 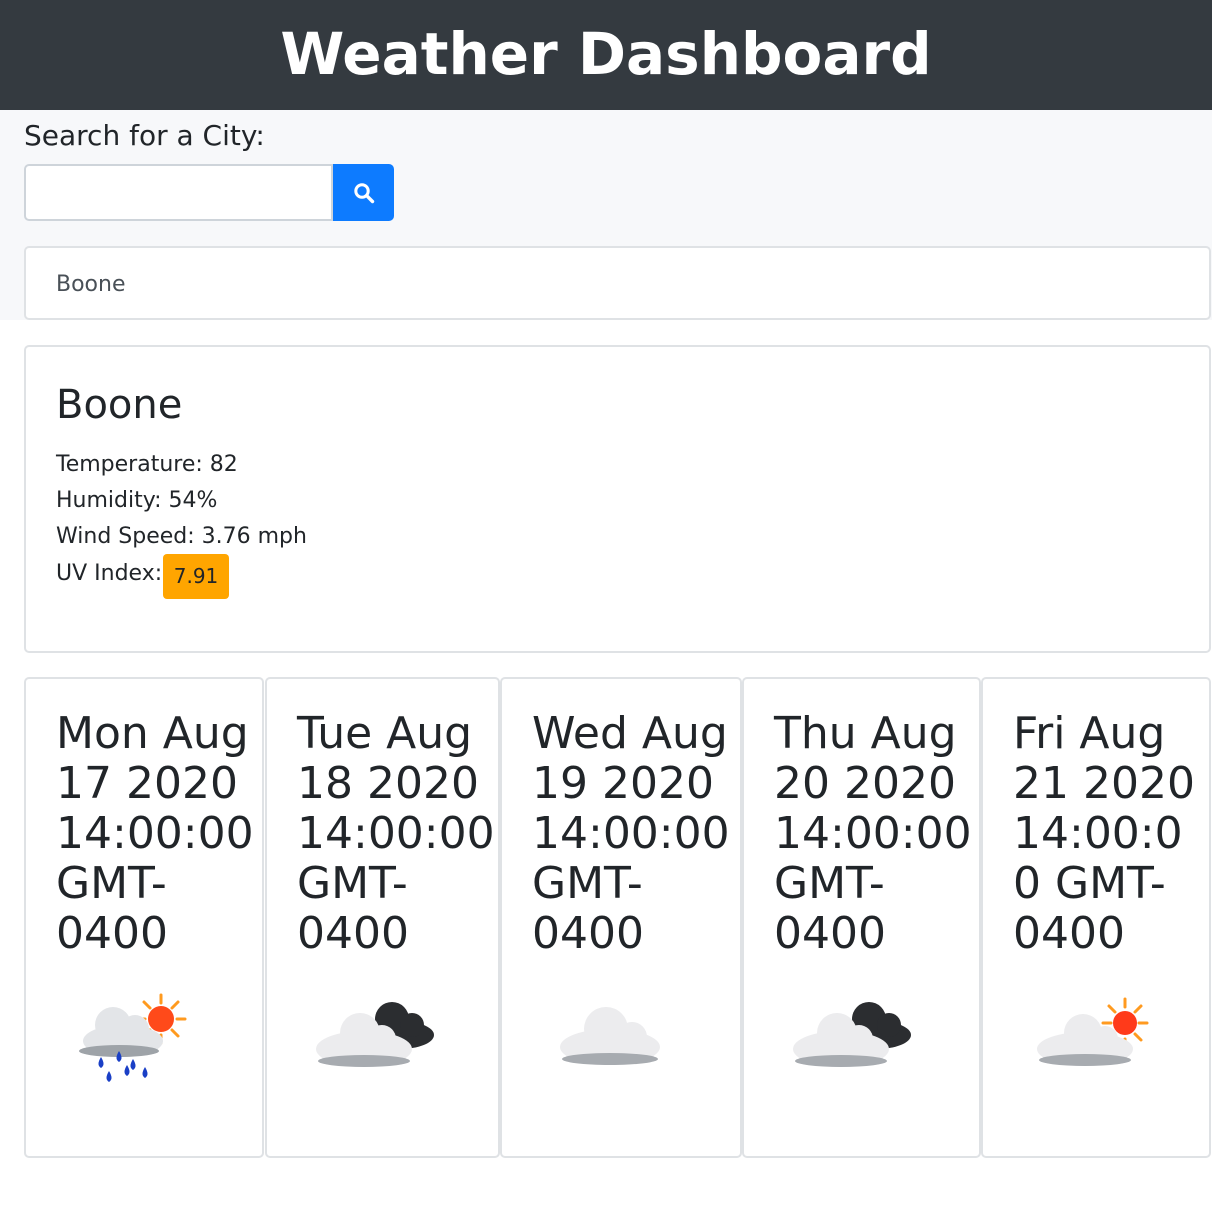 What do you see at coordinates (181, 536) in the screenshot?
I see `wind-speed-text: Wind Speed: 3.76 mph` at bounding box center [181, 536].